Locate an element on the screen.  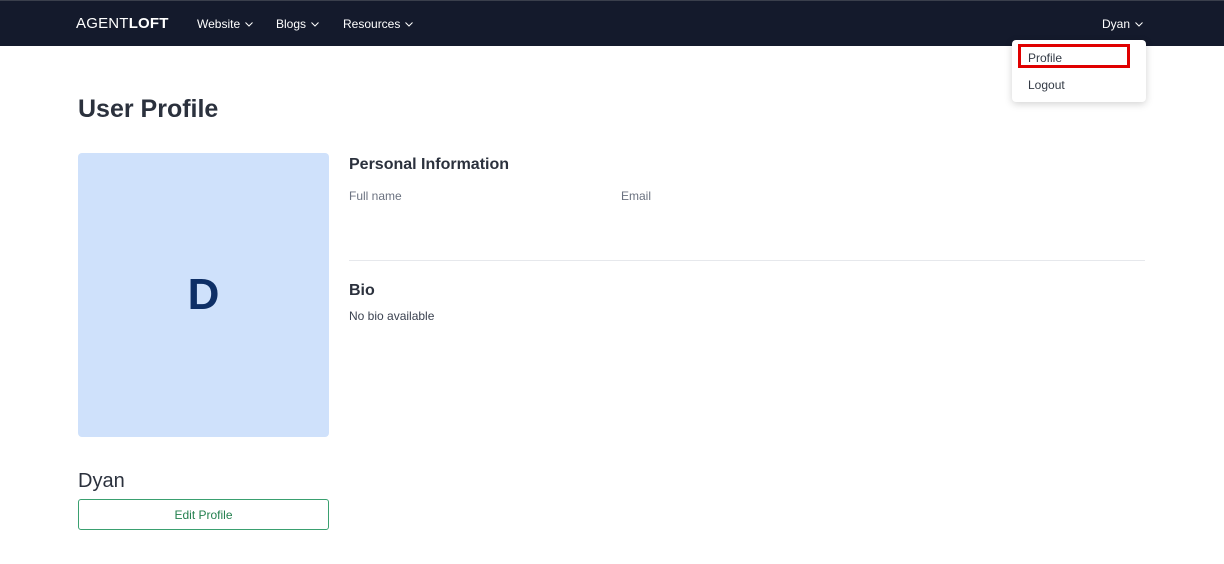
dropdown-item-logout: Logout is located at coordinates (1046, 85).